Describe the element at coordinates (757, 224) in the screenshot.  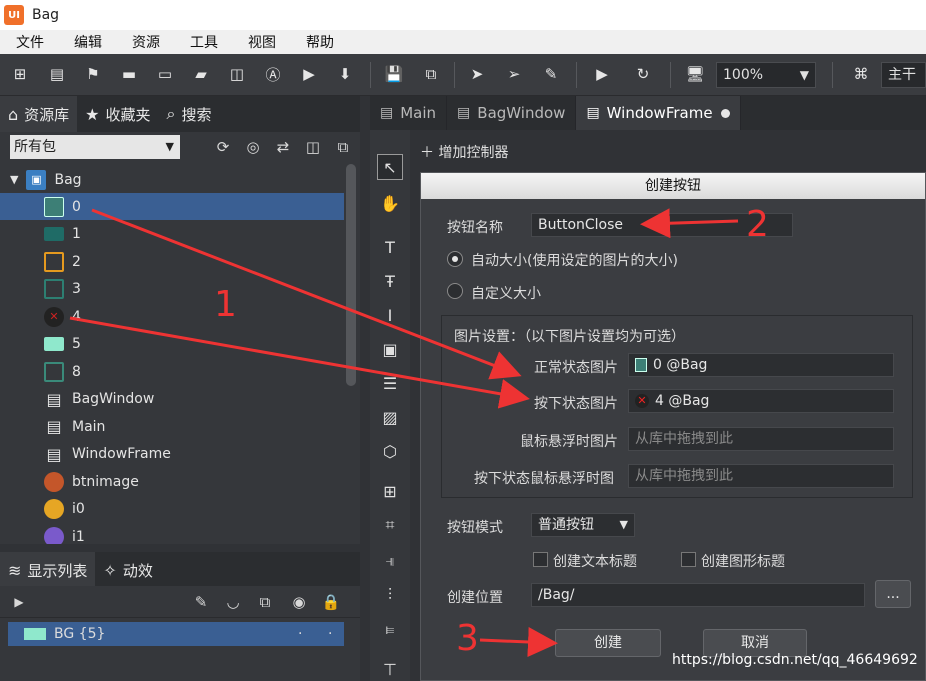
I see `annotation-number-2: 2` at that location.